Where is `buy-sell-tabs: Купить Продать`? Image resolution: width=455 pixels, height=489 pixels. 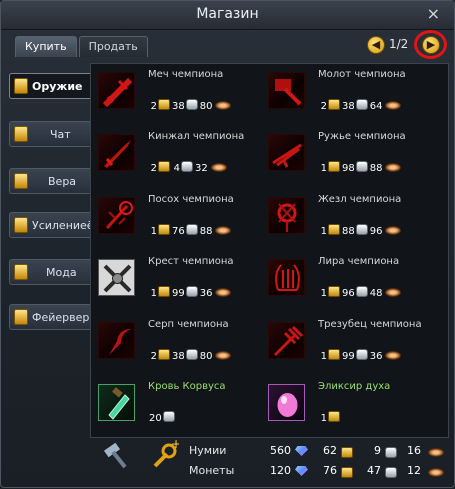 buy-sell-tabs: Купить Продать is located at coordinates (82, 46).